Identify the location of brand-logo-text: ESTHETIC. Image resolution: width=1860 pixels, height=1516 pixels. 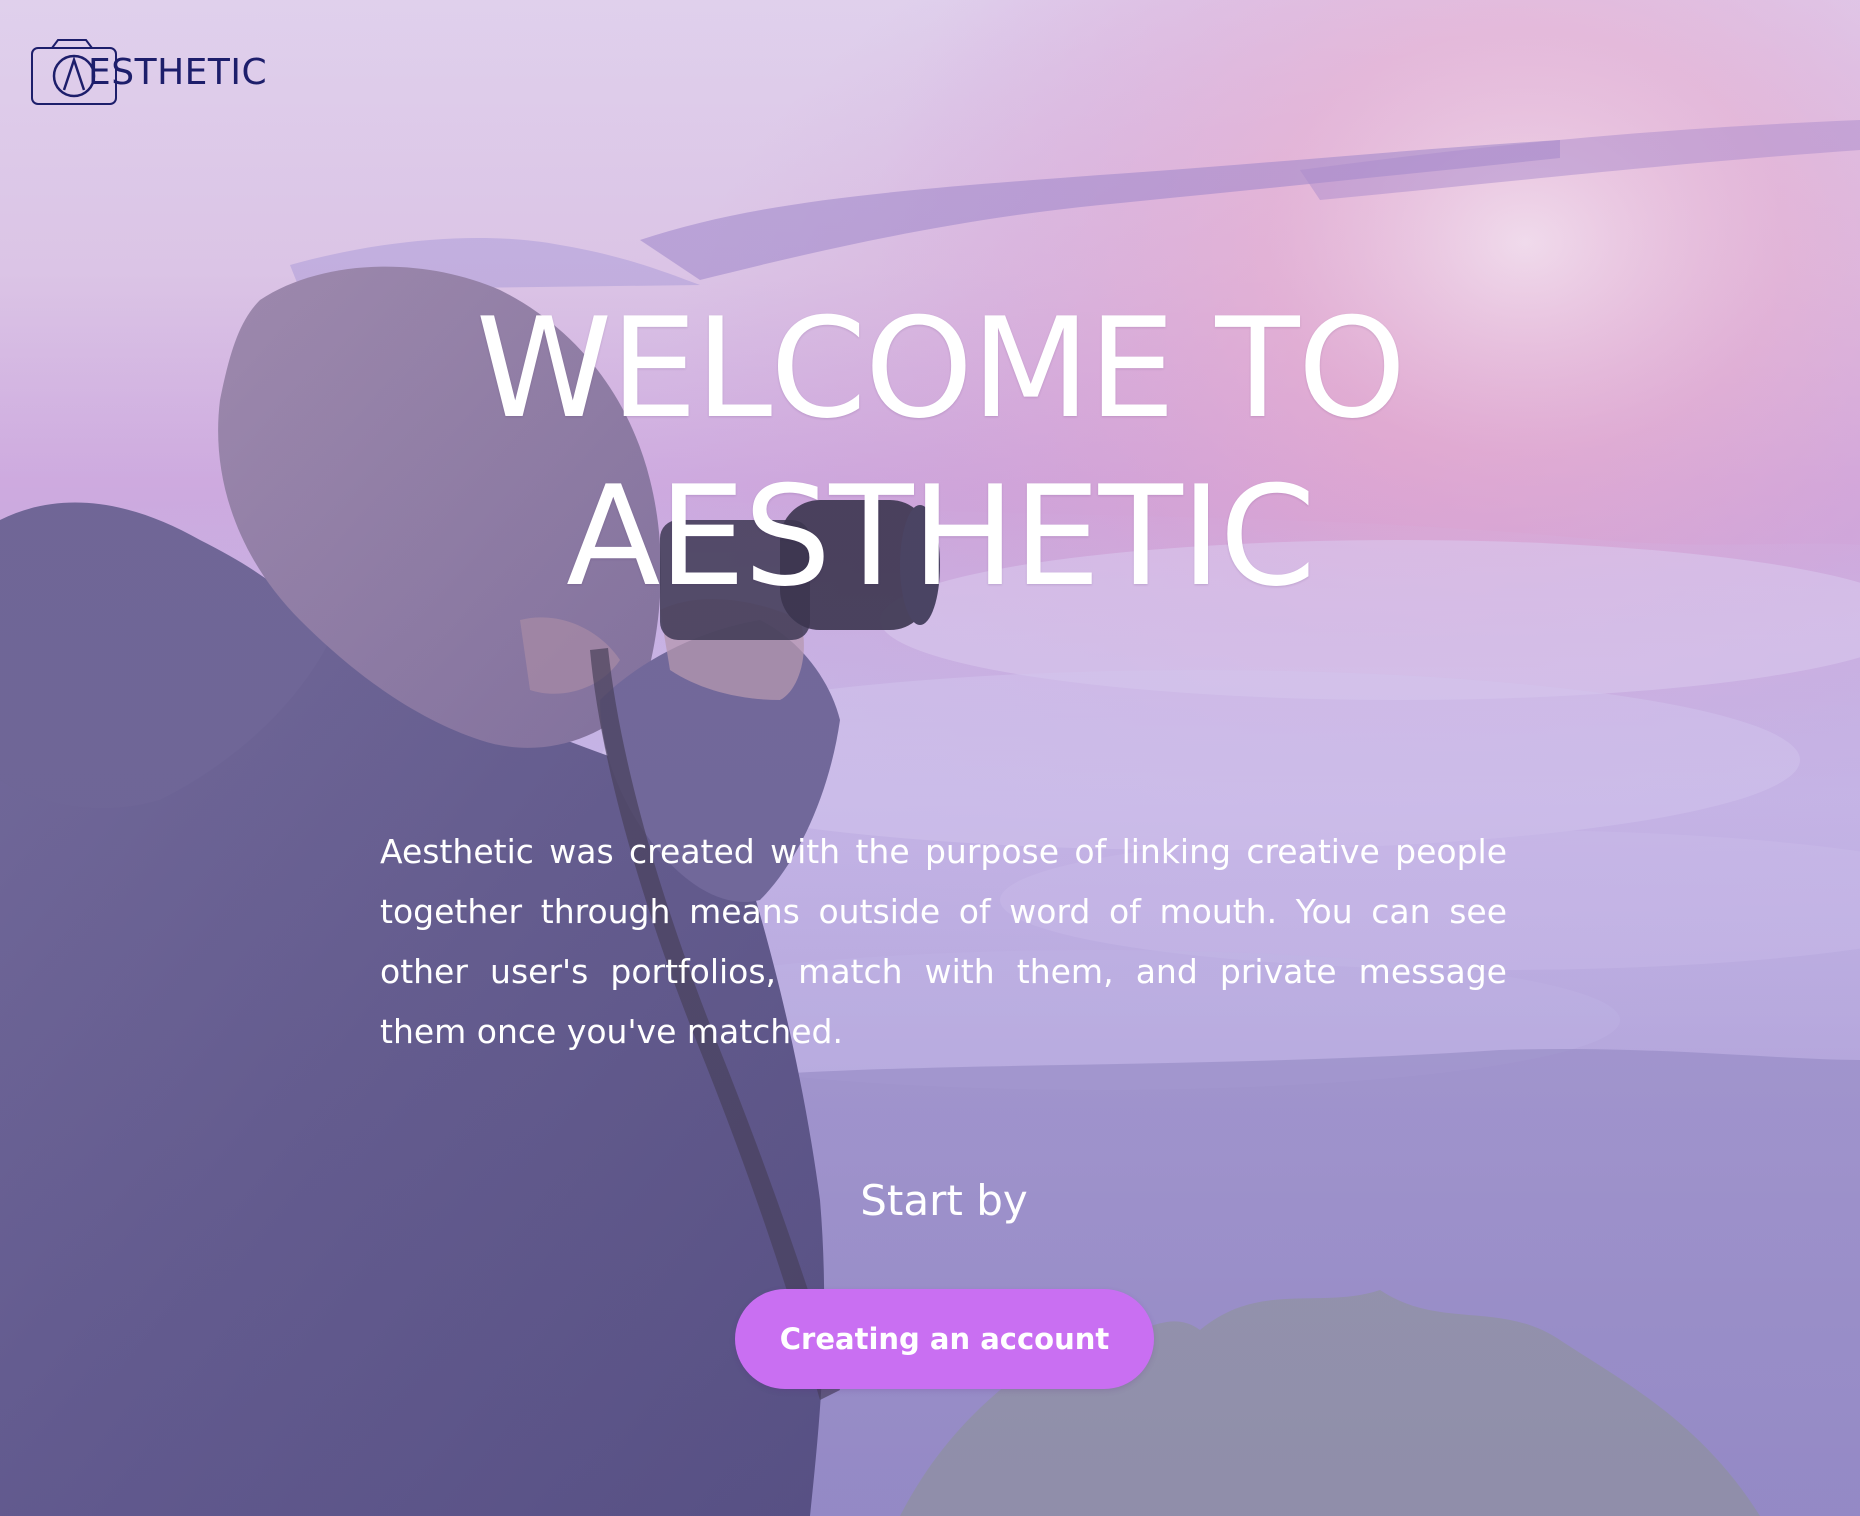
(178, 72).